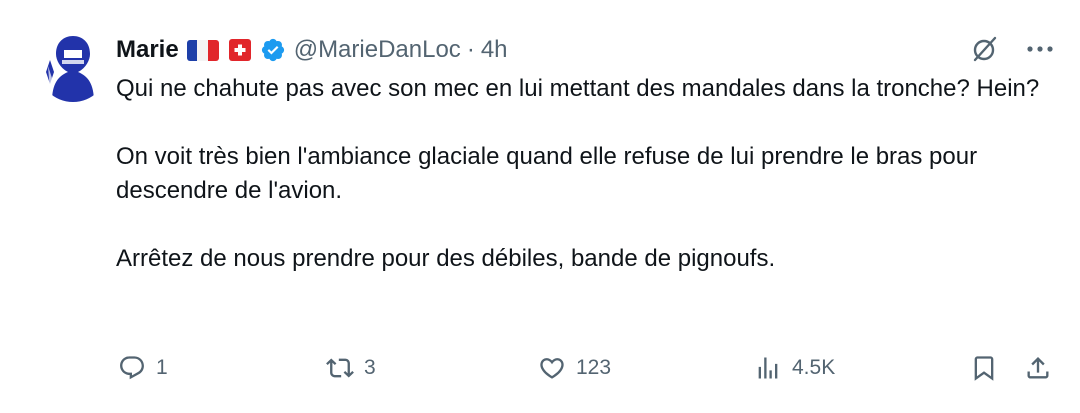 The image size is (1080, 413). Describe the element at coordinates (162, 367) in the screenshot. I see `reply-count: 1` at that location.